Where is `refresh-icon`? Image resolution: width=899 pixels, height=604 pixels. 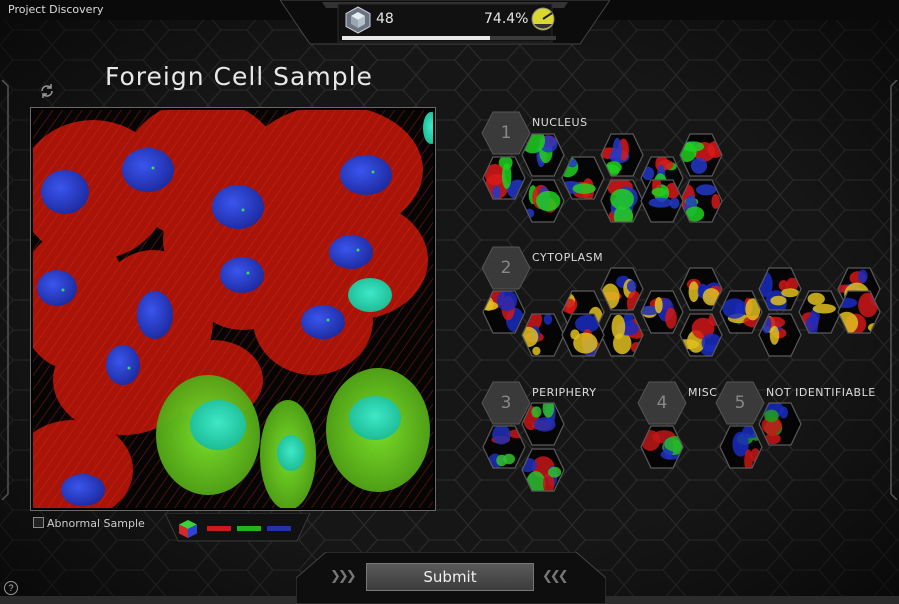
refresh-icon is located at coordinates (47, 91).